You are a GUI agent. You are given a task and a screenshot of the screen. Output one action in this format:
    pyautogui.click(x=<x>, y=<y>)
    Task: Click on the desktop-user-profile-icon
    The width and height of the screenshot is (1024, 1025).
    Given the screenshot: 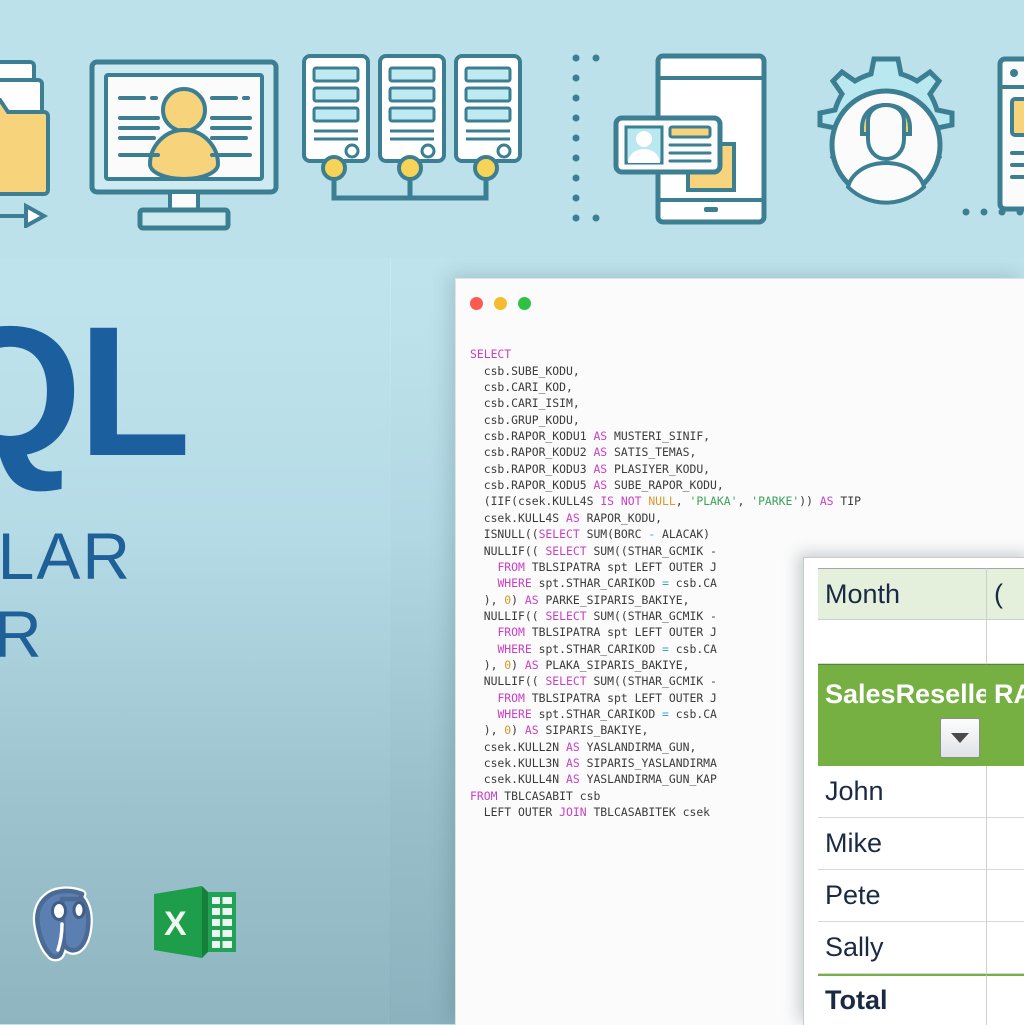 What is the action you would take?
    pyautogui.click(x=184, y=145)
    